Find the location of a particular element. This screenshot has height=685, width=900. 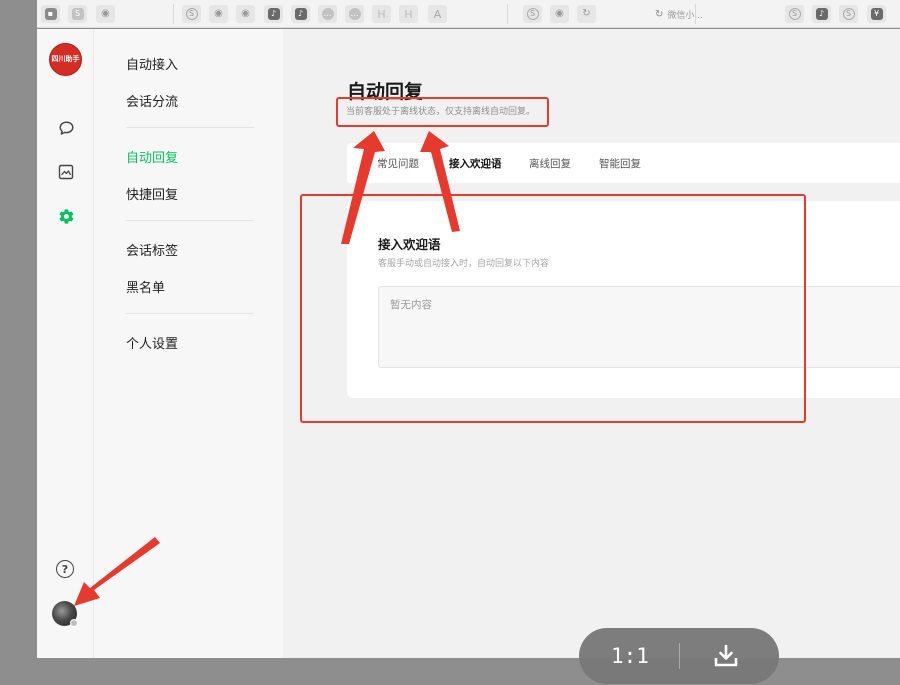

menu-item-session-tags: 会话标签 is located at coordinates (152, 249).